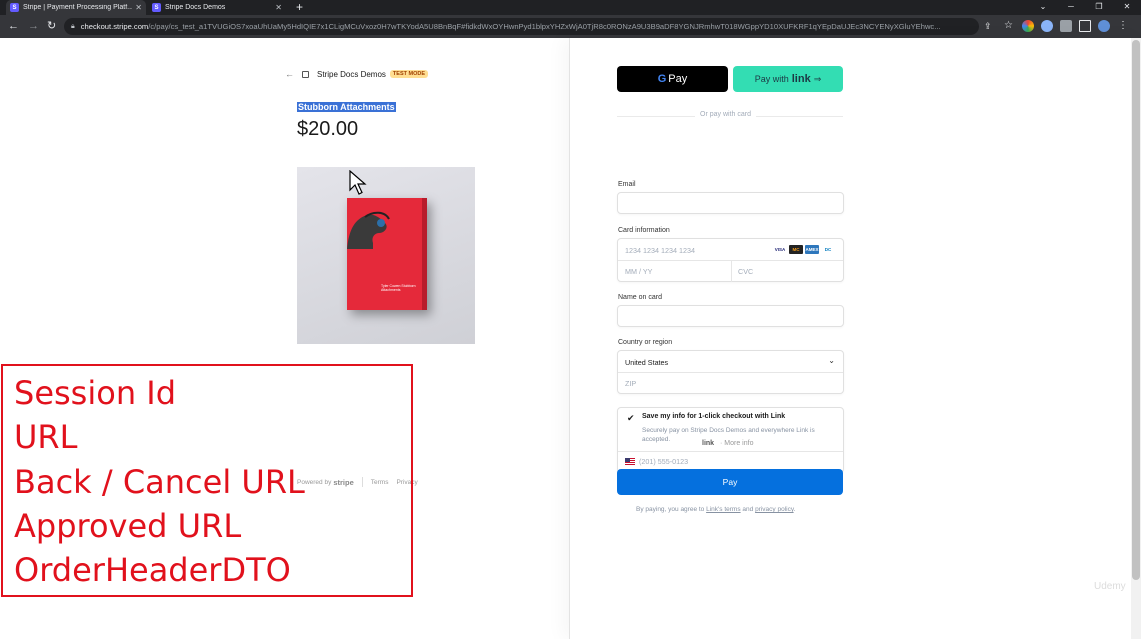 The width and height of the screenshot is (1141, 639). I want to click on book-title-text: Tyler Cowen Stubborn Attachments, so click(398, 288).